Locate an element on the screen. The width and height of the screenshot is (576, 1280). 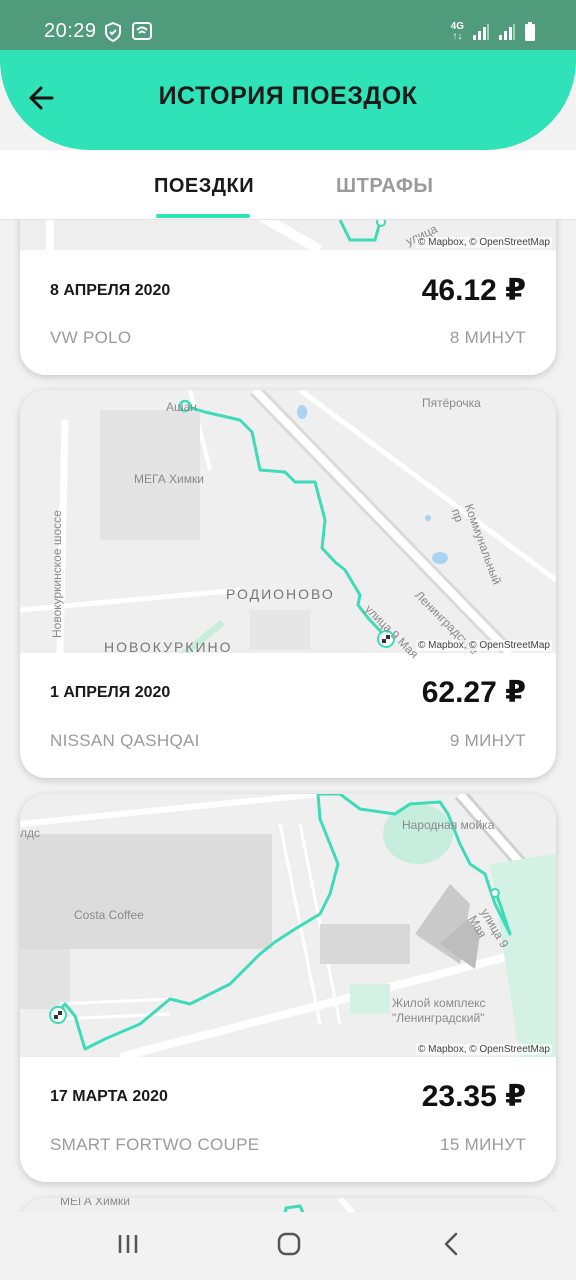
system-nav-bar is located at coordinates (288, 1246).